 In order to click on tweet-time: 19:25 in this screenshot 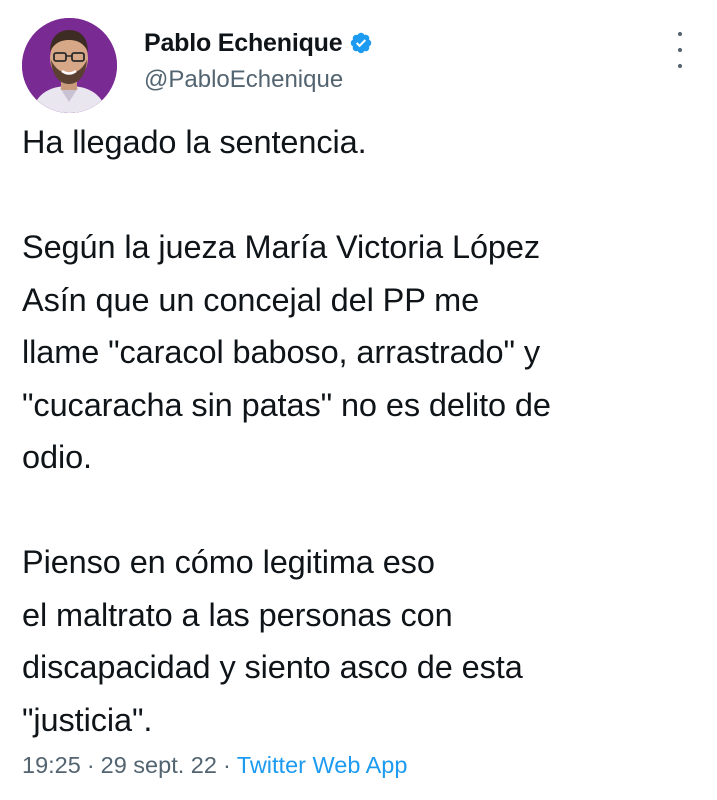, I will do `click(51, 765)`.